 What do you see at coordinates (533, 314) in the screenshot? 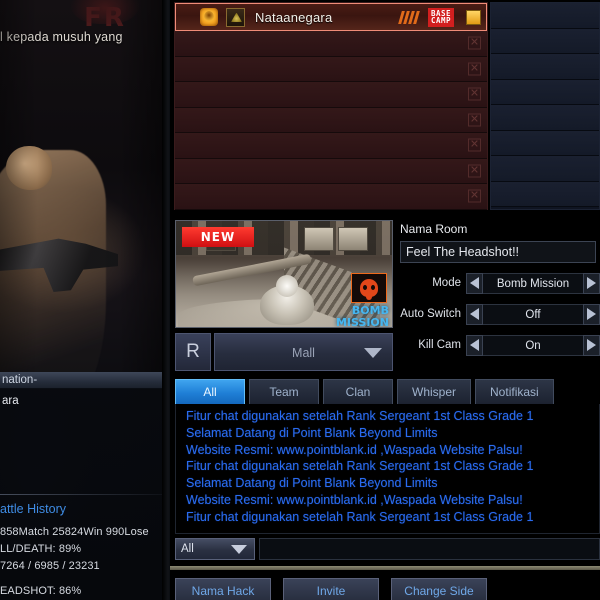
I see `setting-value-auto-switch: Off` at bounding box center [533, 314].